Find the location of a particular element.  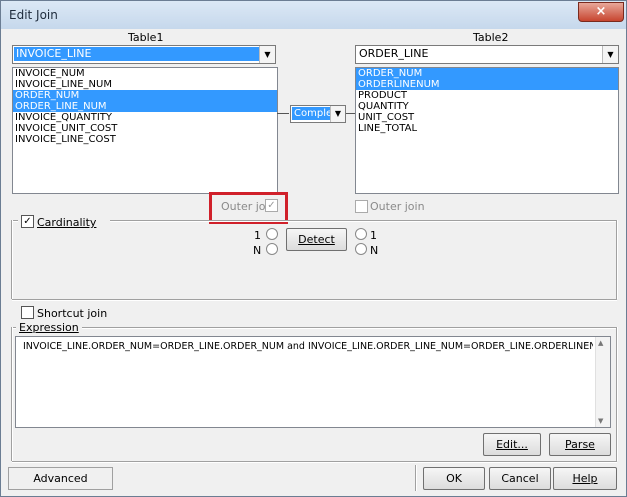

left-cardinality-n-label: N is located at coordinates (257, 250).